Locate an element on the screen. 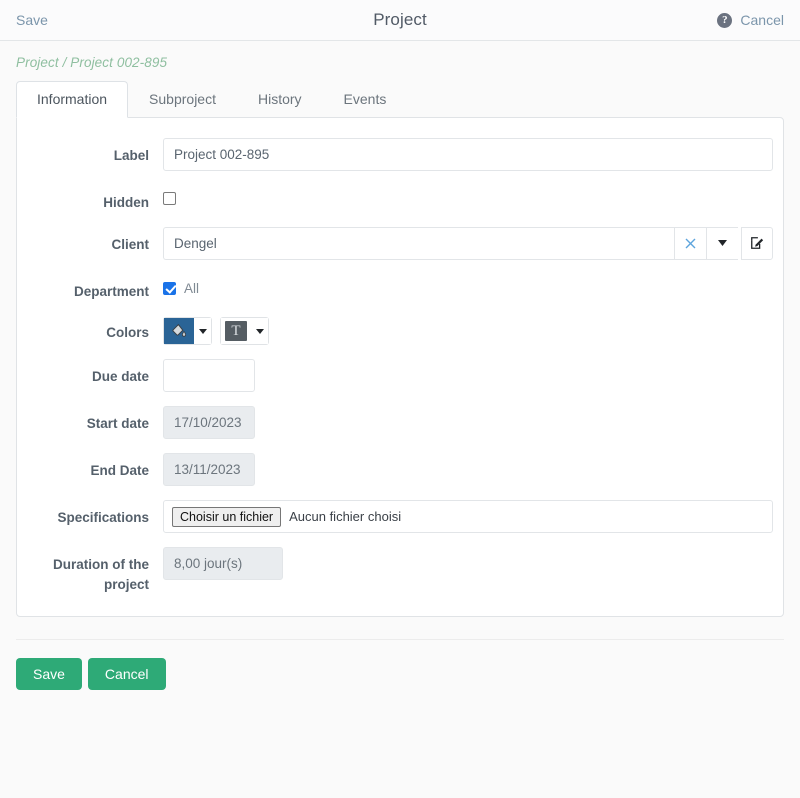  department-all-label: All is located at coordinates (192, 288).